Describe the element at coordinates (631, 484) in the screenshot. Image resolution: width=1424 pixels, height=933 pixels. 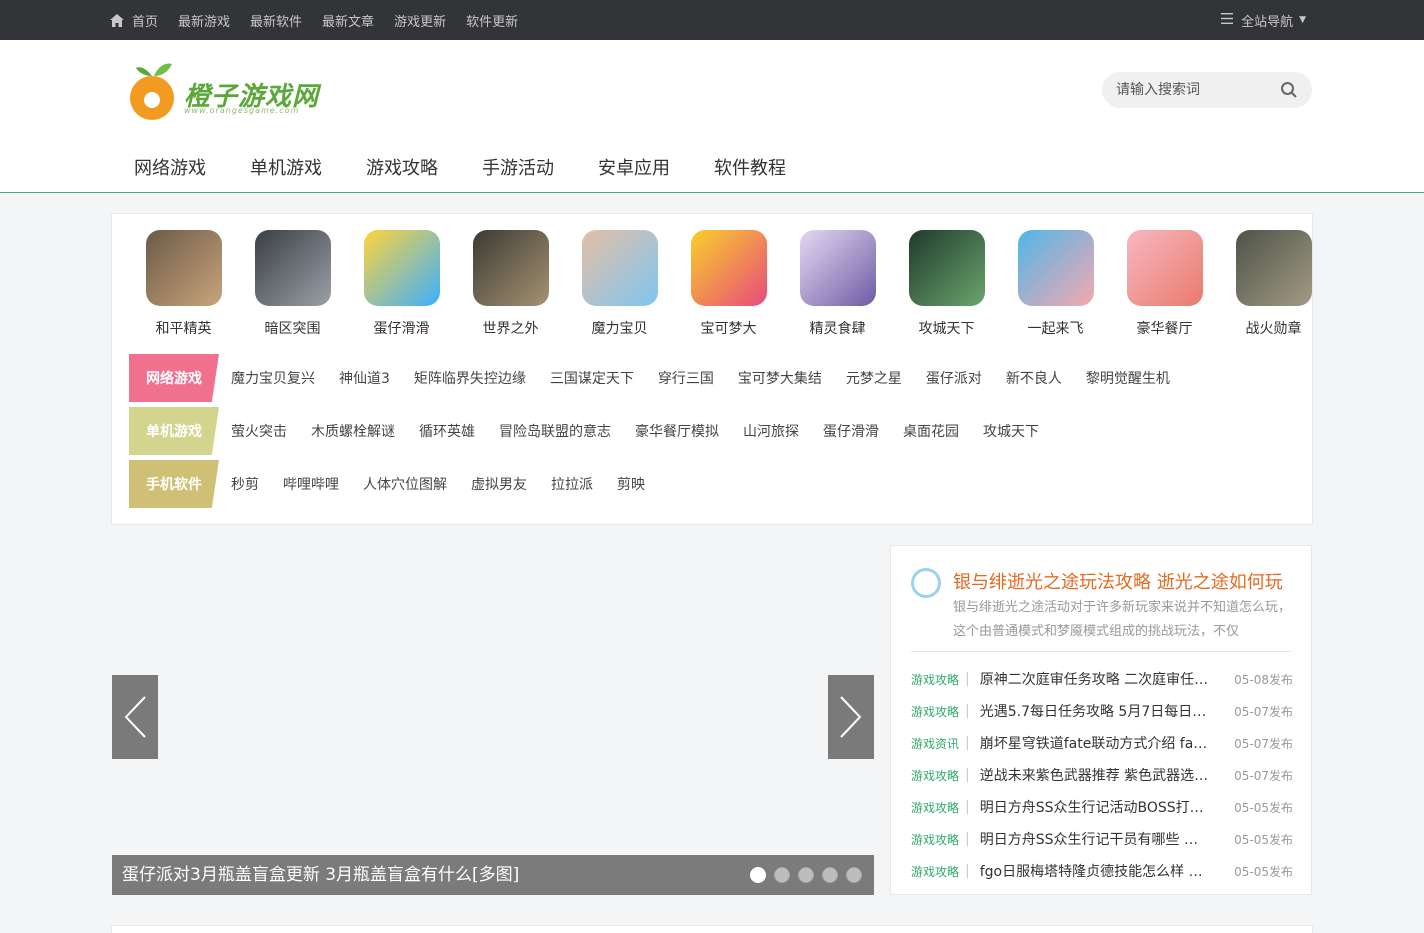
I see `tag-link: 剪映` at that location.